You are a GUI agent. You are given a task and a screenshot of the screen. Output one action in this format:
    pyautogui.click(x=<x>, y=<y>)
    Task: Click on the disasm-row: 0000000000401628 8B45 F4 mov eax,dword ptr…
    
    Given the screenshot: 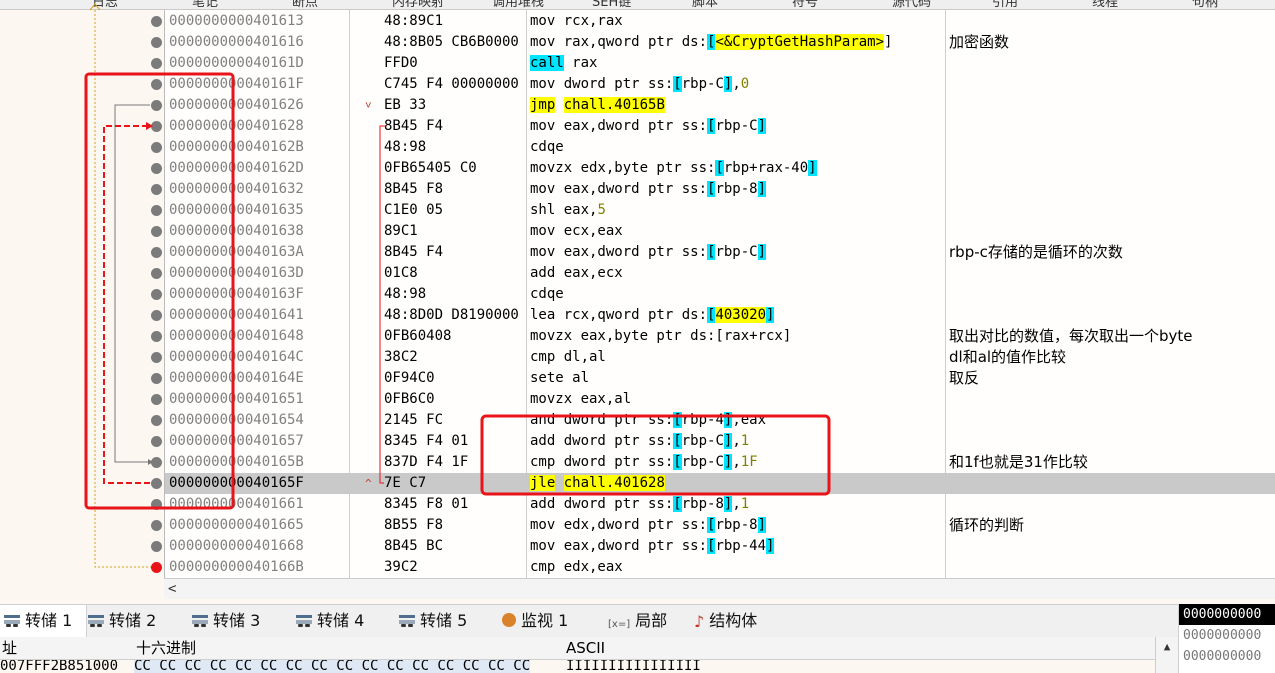 What is the action you would take?
    pyautogui.click(x=720, y=126)
    